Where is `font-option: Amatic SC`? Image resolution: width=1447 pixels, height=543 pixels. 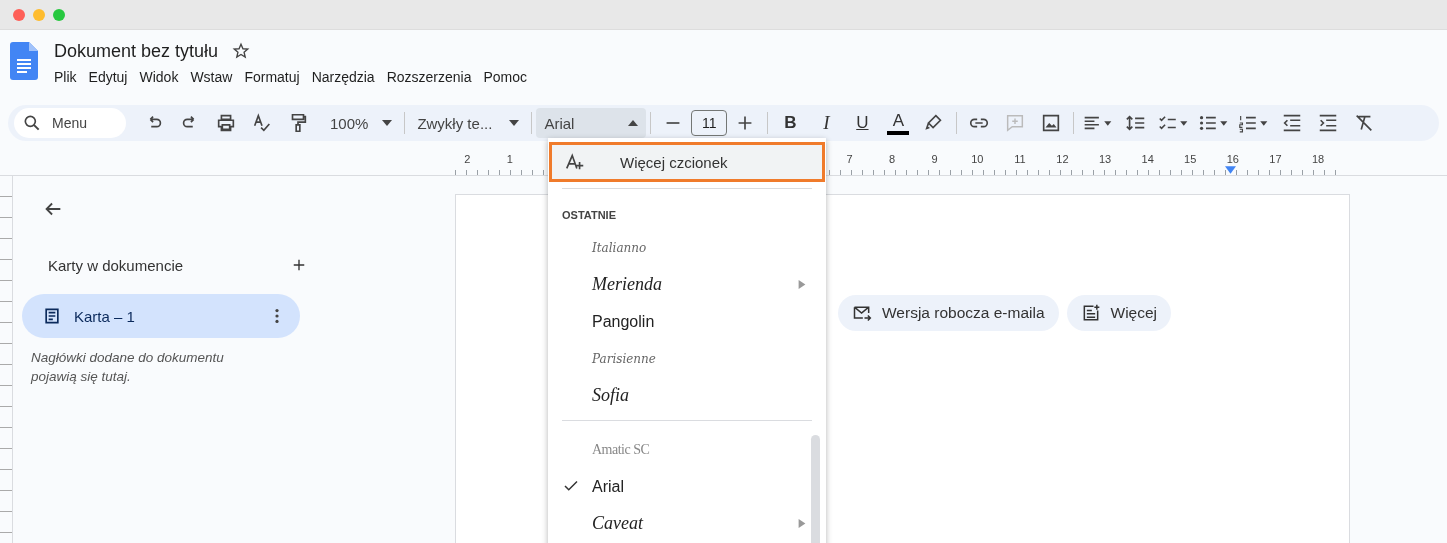 font-option: Amatic SC is located at coordinates (687, 449).